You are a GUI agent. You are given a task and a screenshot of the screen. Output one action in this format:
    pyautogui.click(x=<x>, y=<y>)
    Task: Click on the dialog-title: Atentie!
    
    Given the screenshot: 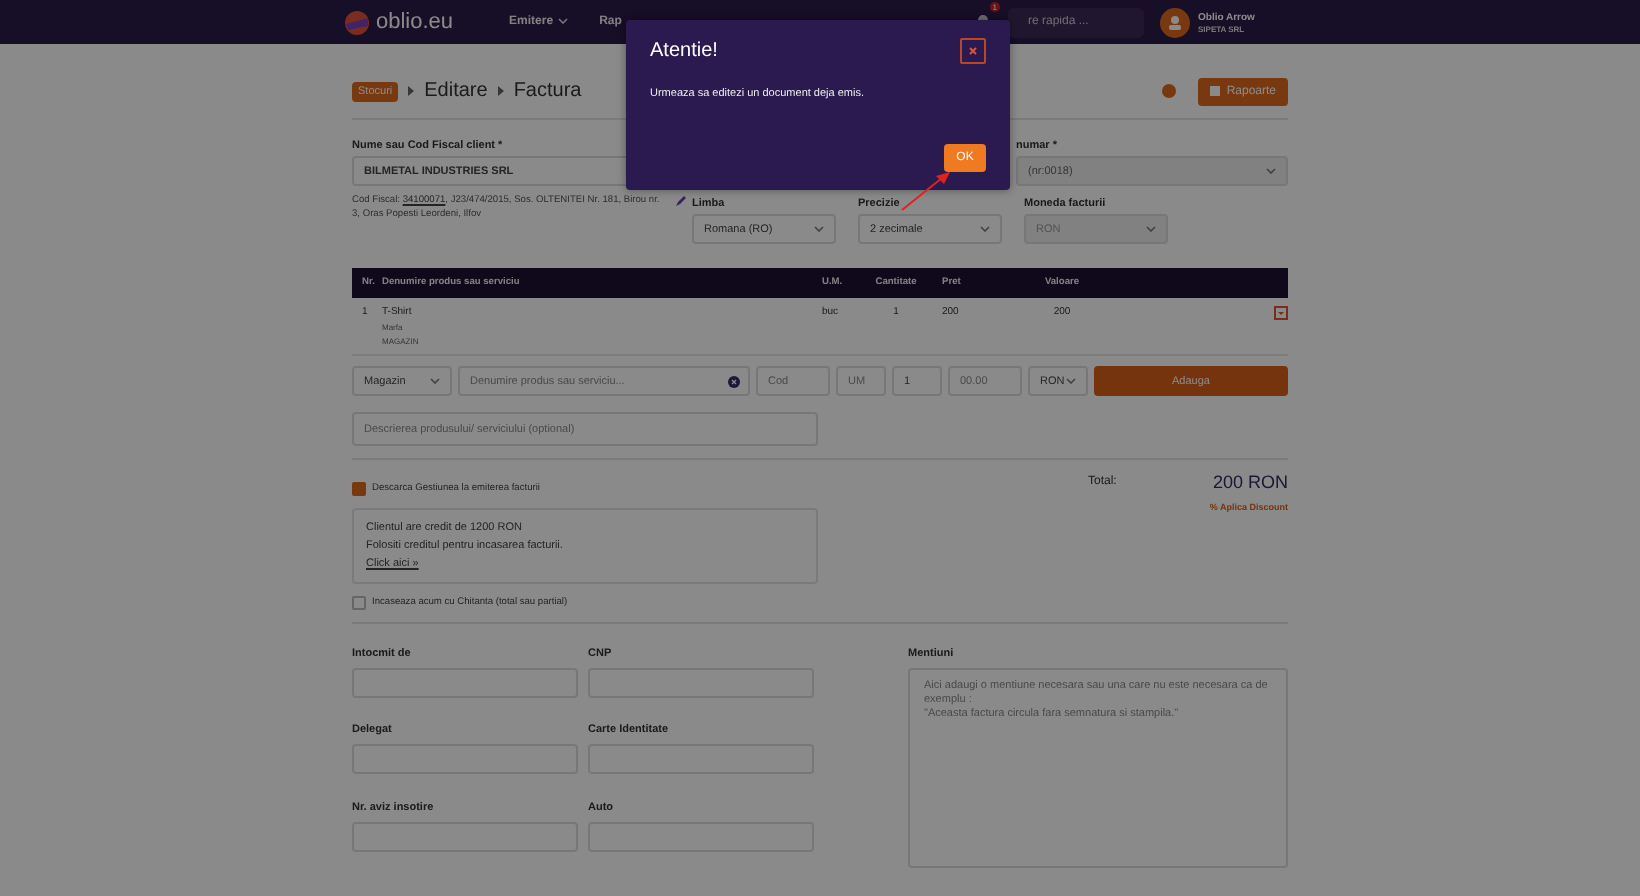 What is the action you would take?
    pyautogui.click(x=684, y=51)
    